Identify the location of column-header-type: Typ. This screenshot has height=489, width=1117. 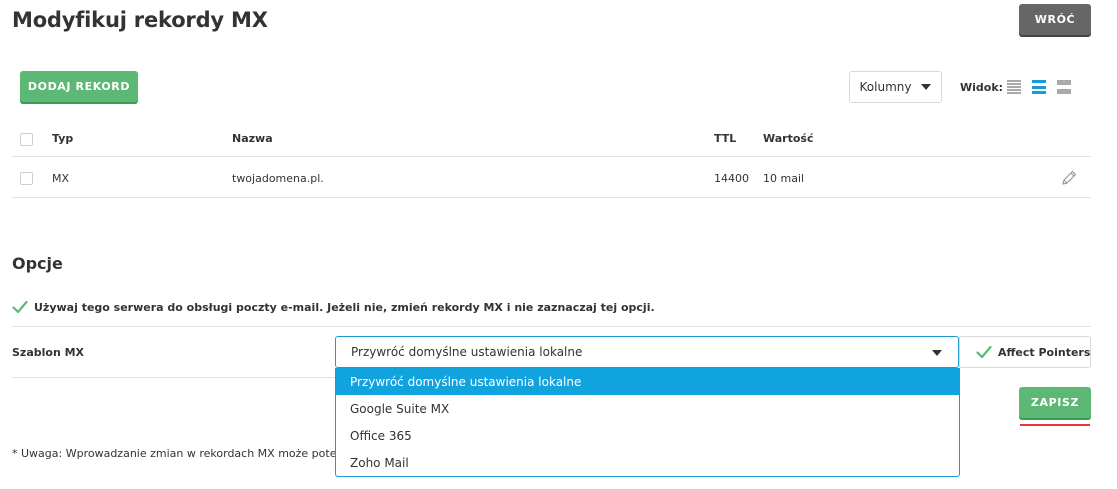
(62, 138).